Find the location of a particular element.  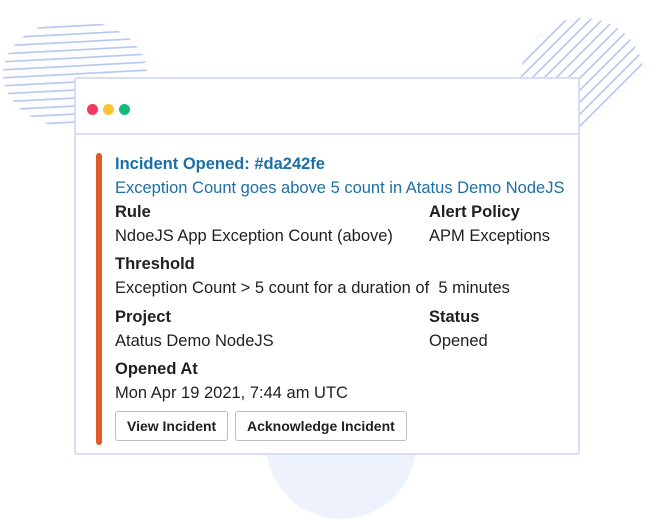

alert-policy-value: APM Exceptions is located at coordinates (490, 236).